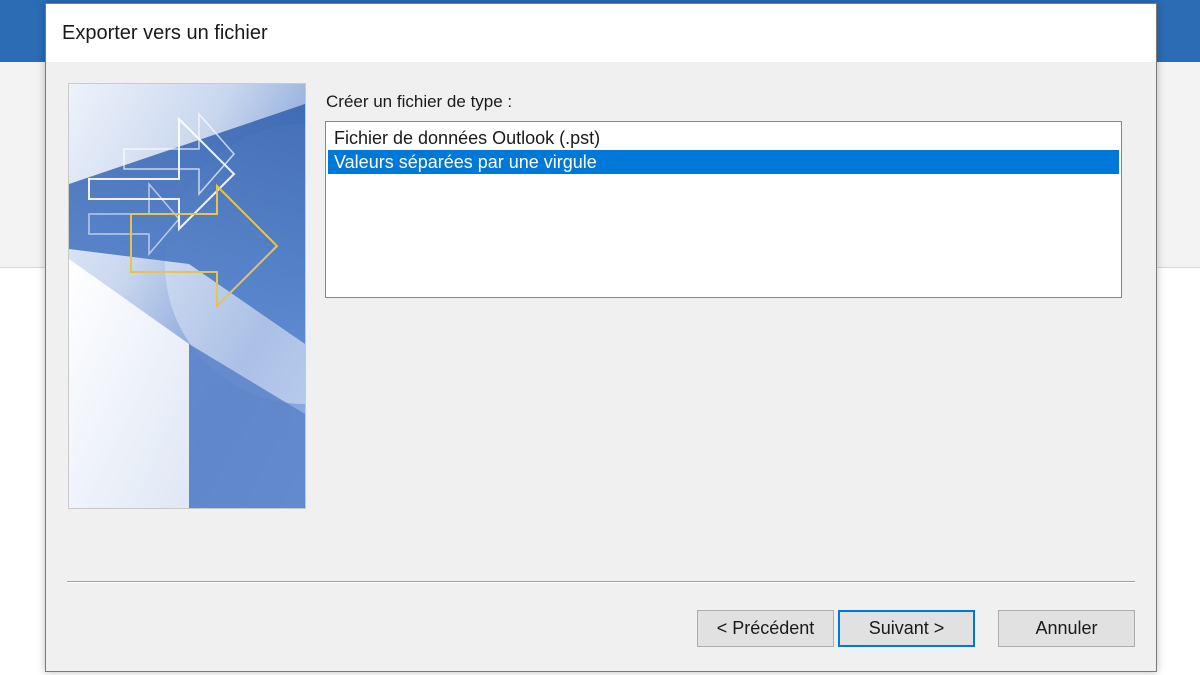 The width and height of the screenshot is (1200, 675). Describe the element at coordinates (906, 628) in the screenshot. I see `next-button: Suivant >` at that location.